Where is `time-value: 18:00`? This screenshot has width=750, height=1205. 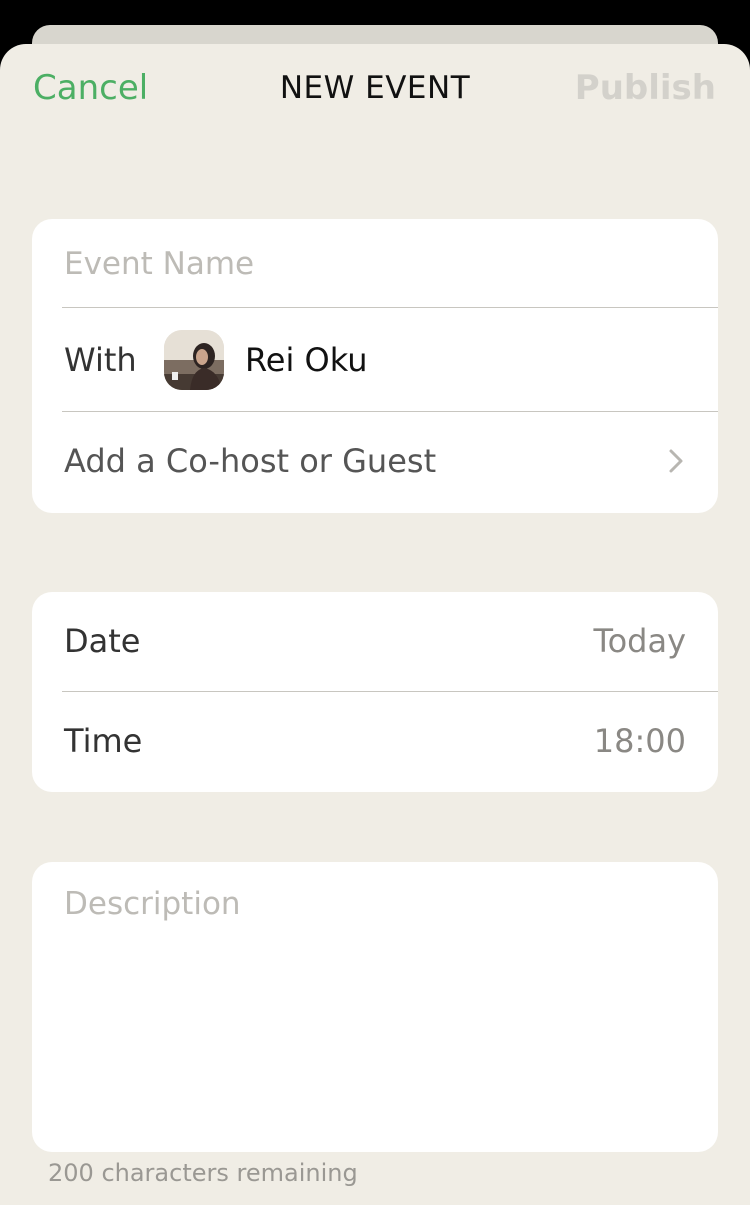 time-value: 18:00 is located at coordinates (639, 741).